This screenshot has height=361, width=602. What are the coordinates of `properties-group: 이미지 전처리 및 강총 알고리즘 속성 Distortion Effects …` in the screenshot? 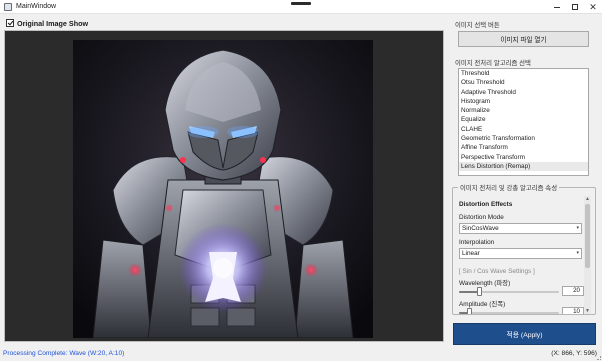 It's located at (524, 249).